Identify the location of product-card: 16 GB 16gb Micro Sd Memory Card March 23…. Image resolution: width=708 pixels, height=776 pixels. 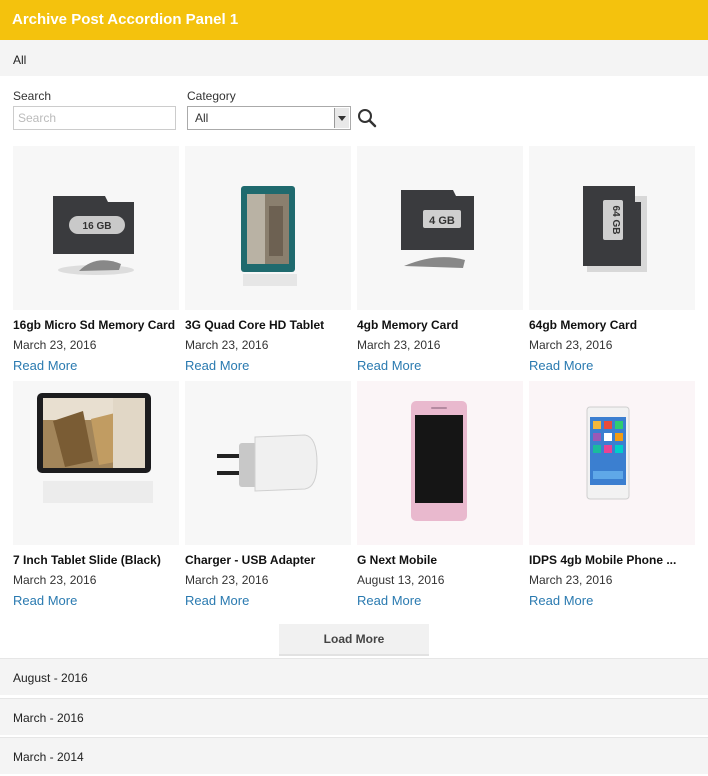
(96, 261).